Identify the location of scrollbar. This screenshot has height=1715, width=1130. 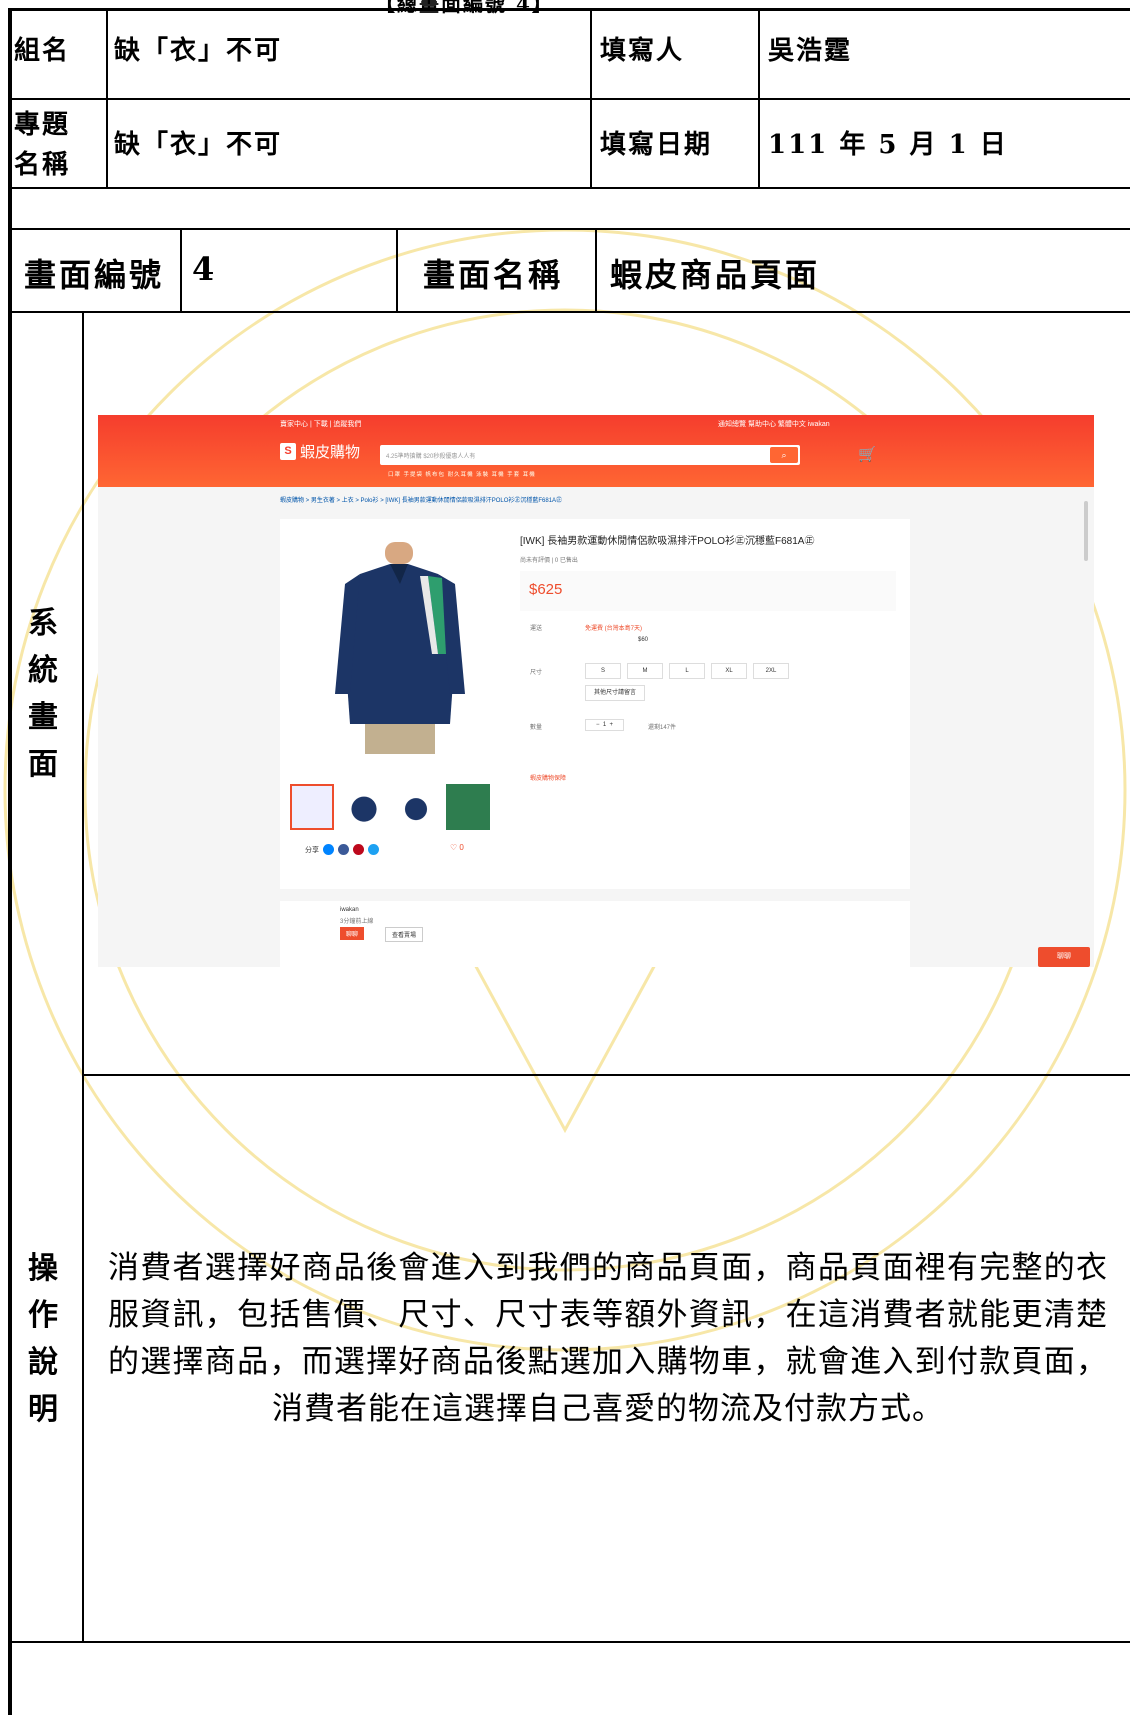
(1086, 531).